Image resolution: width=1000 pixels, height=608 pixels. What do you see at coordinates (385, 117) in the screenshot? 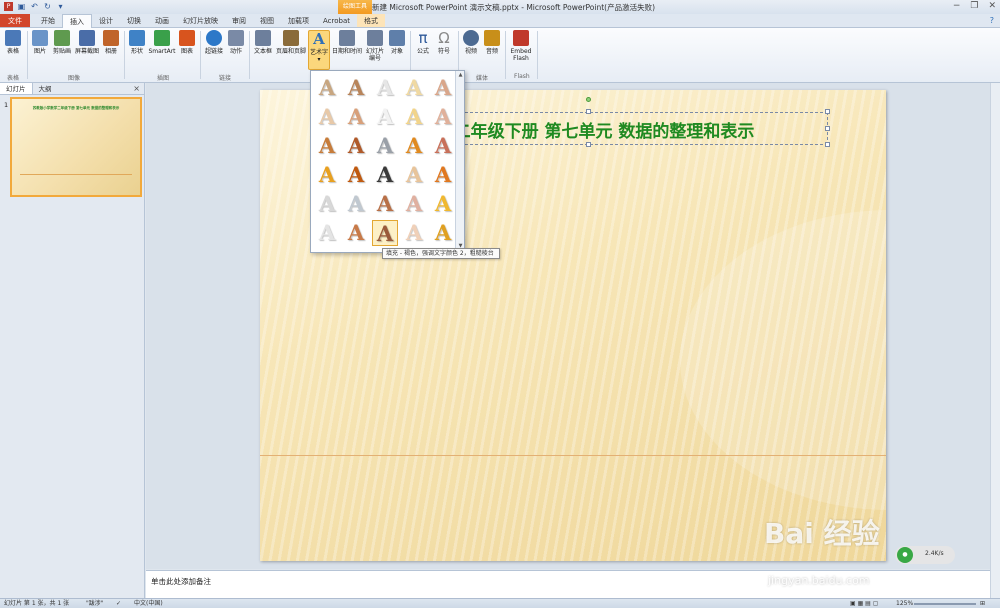
I see `wordart-style-1-2: A` at bounding box center [385, 117].